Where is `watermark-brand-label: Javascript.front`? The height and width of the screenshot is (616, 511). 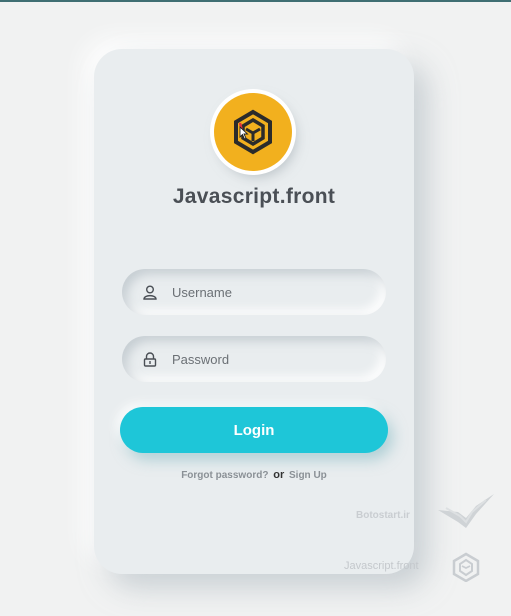
watermark-brand-label: Javascript.front is located at coordinates (381, 566).